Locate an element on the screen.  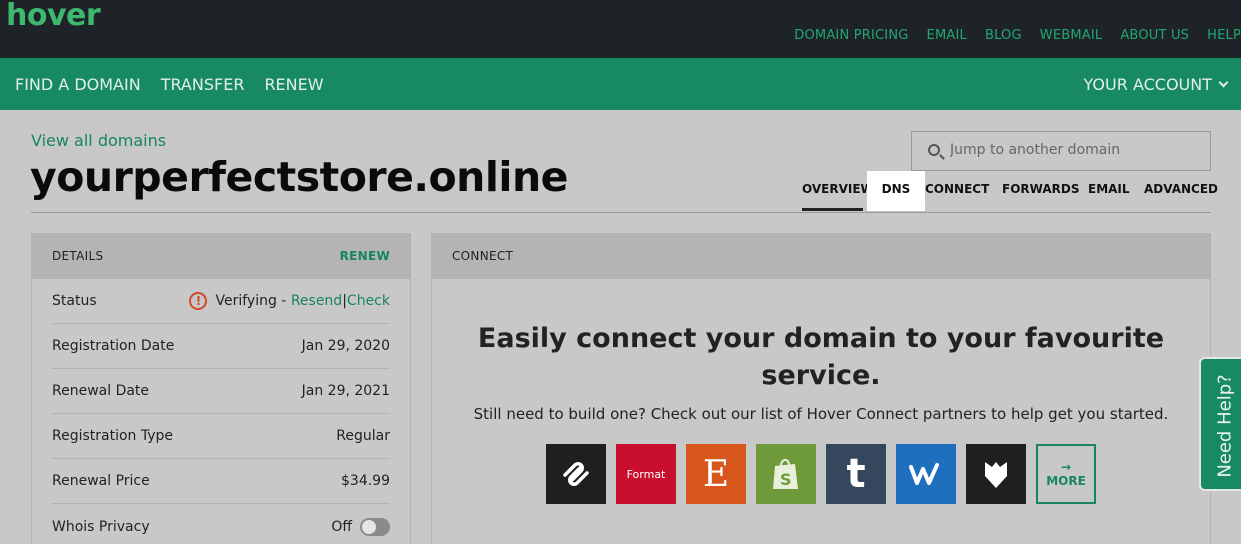
detail-row: Renewal Price $34.99 is located at coordinates (221, 481).